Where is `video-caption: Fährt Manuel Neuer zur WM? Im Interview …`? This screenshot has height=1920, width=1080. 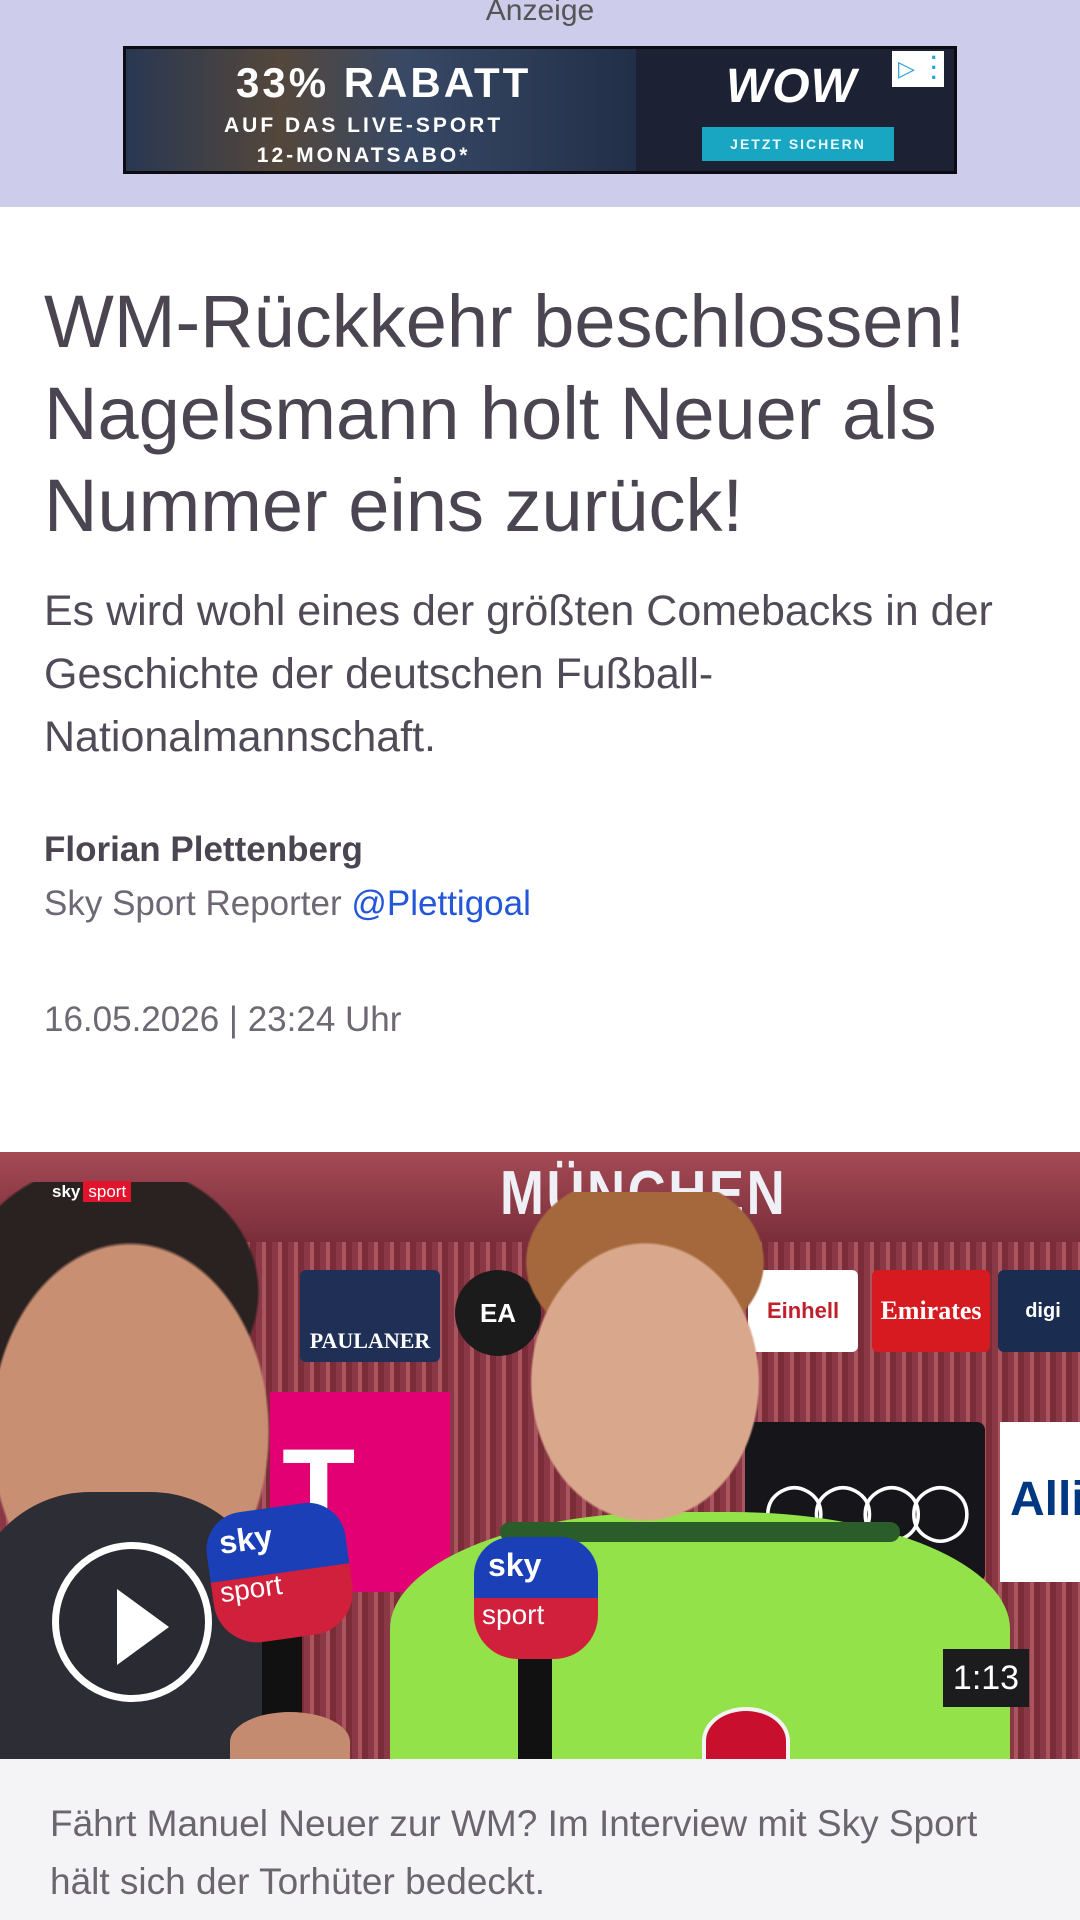 video-caption: Fährt Manuel Neuer zur WM? Im Interview … is located at coordinates (514, 1852).